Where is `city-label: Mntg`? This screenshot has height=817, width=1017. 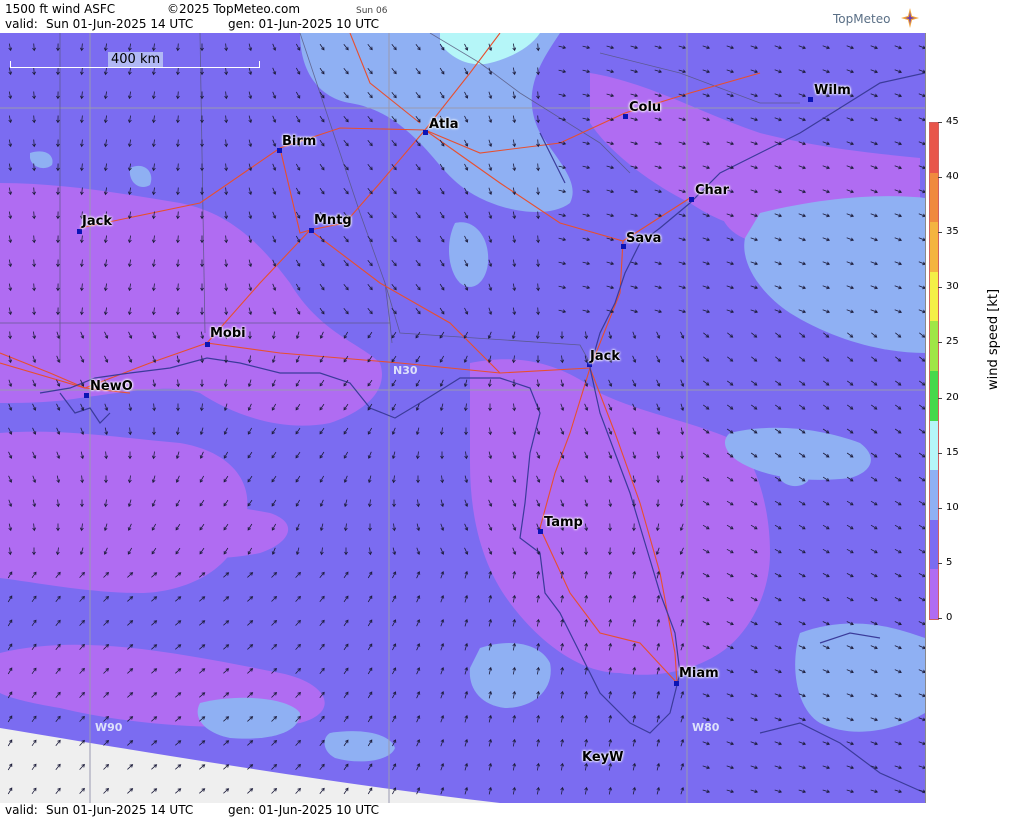
city-label: Mntg is located at coordinates (333, 220).